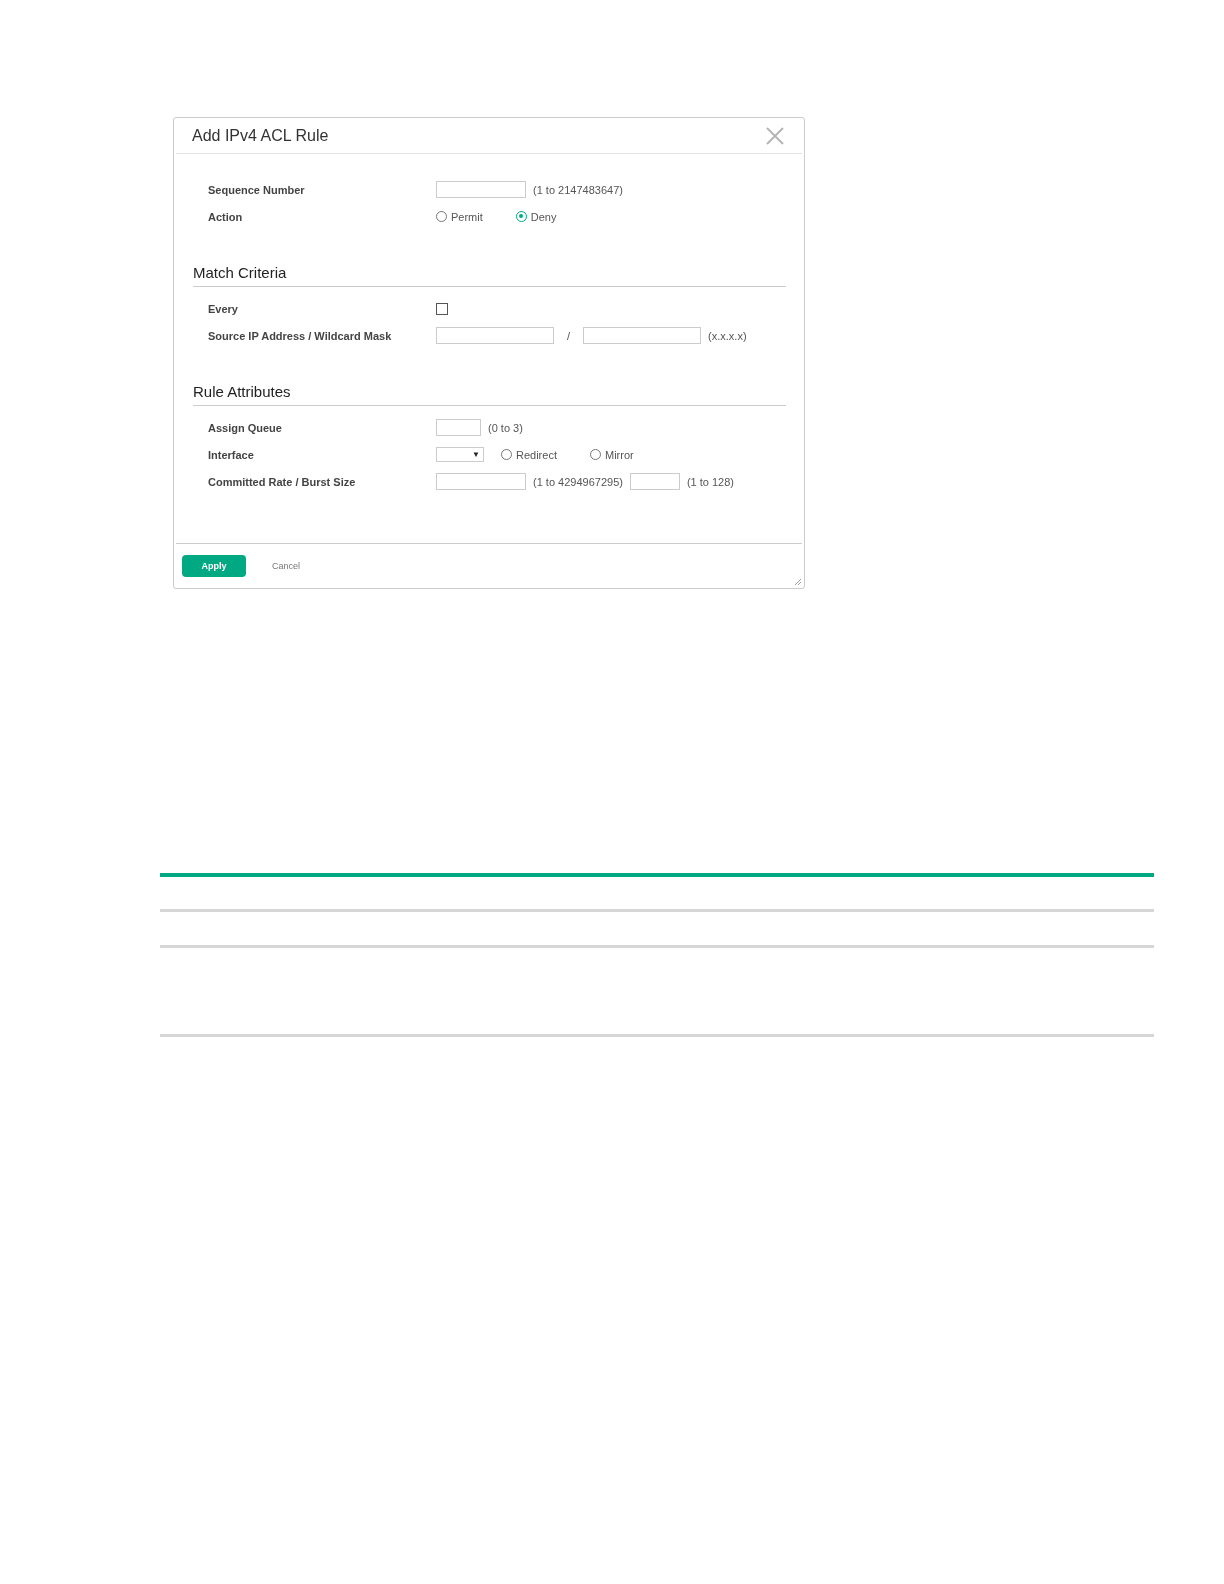 Image resolution: width=1224 pixels, height=1584 pixels. Describe the element at coordinates (710, 481) in the screenshot. I see `hint-text: (1 to 128)` at that location.